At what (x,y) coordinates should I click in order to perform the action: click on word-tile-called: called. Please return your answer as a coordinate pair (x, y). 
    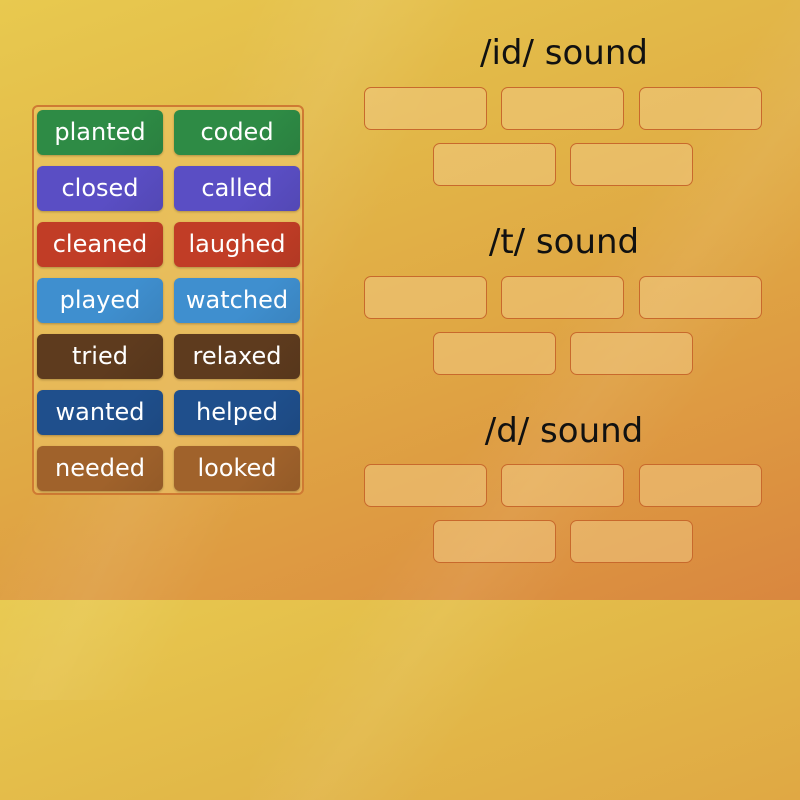
    Looking at the image, I should click on (237, 188).